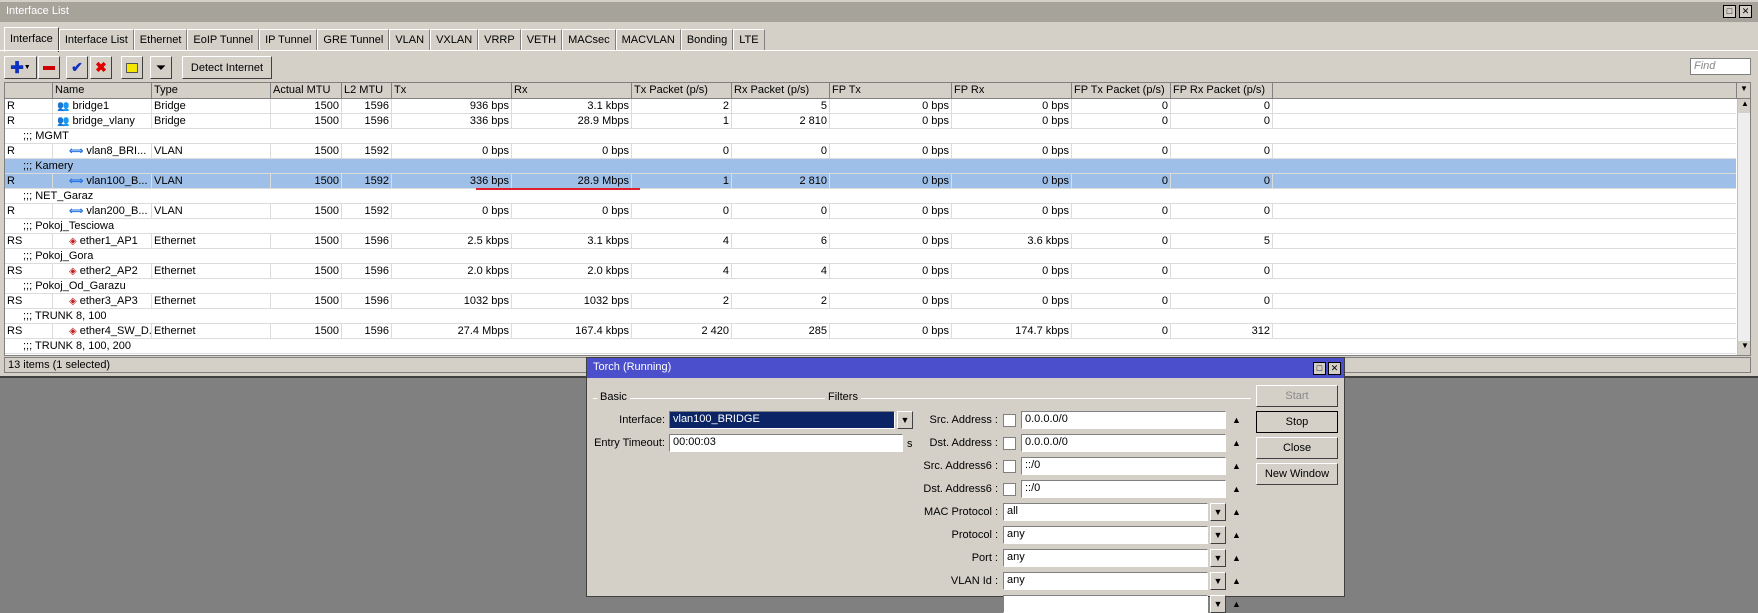  What do you see at coordinates (161, 67) in the screenshot?
I see `filter-button: ⏷` at bounding box center [161, 67].